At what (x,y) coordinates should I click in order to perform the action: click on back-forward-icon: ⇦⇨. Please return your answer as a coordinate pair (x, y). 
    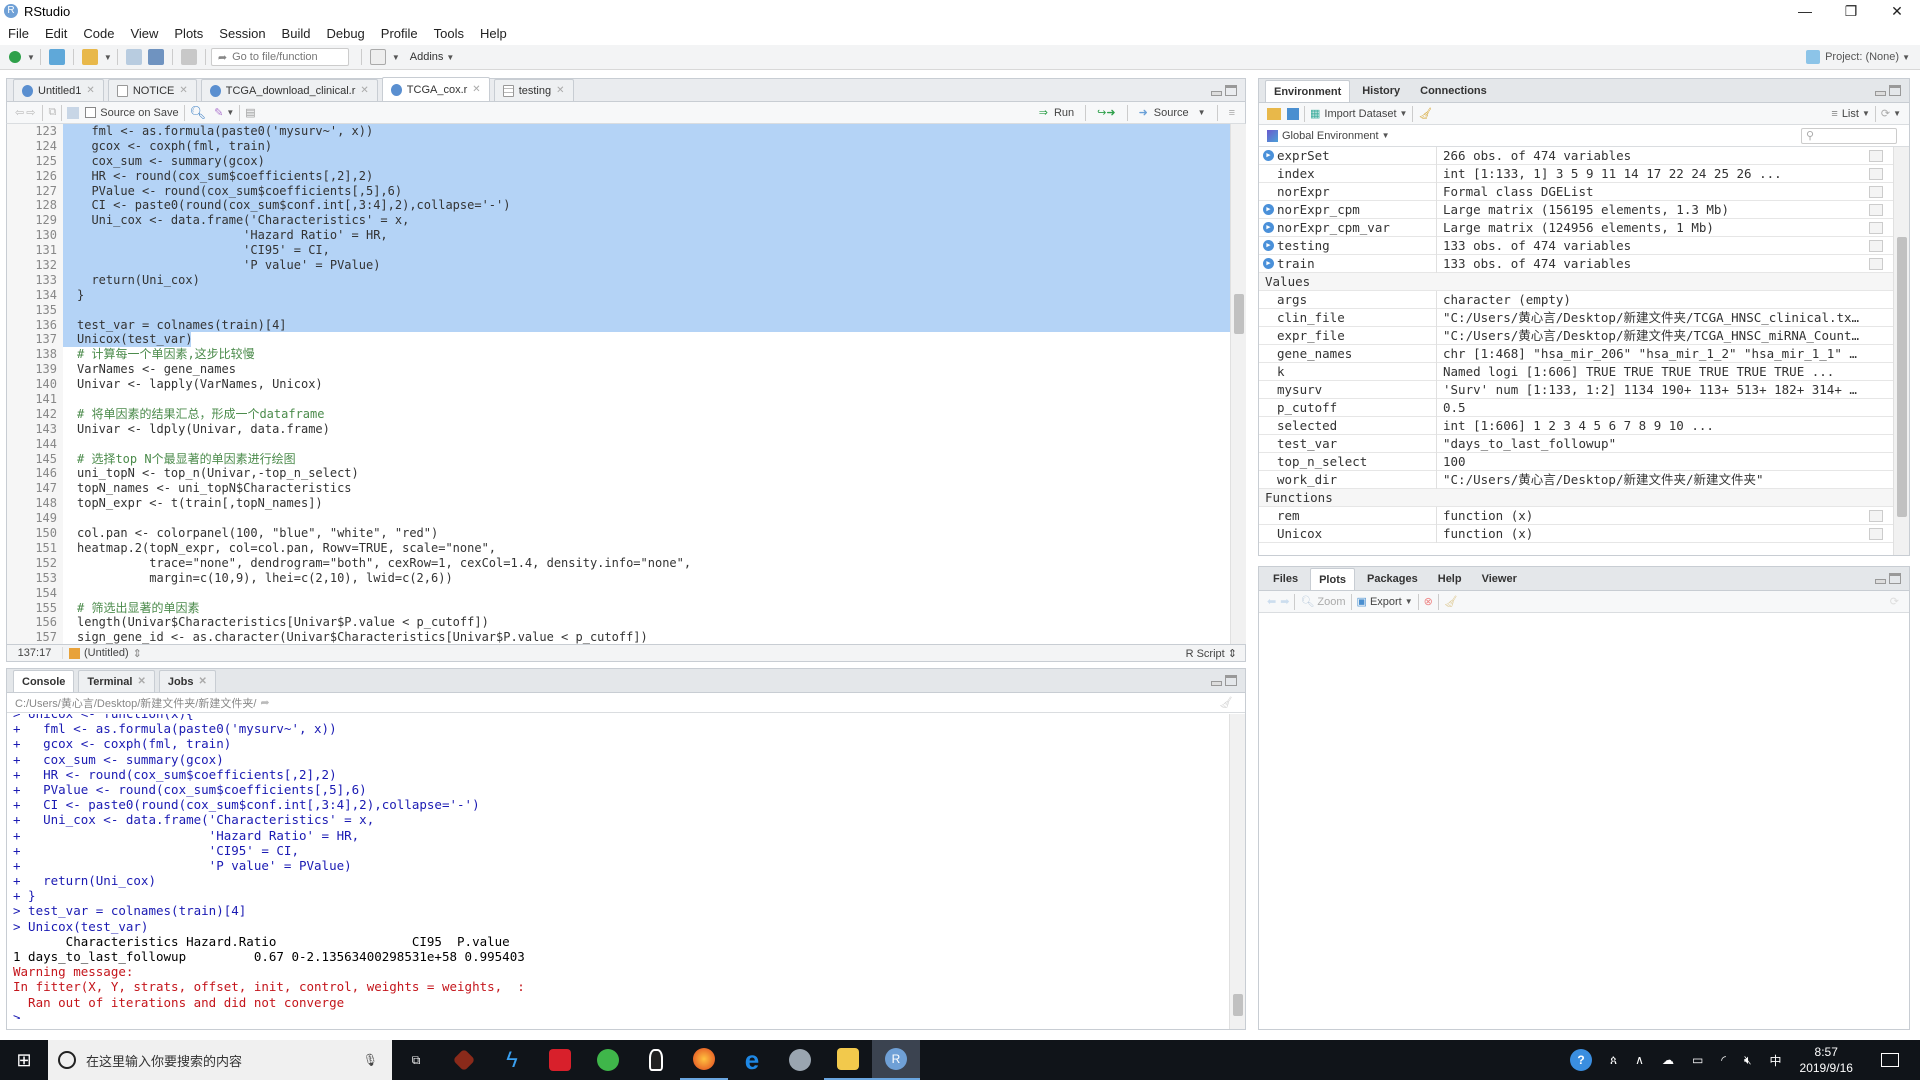
    Looking at the image, I should click on (26, 112).